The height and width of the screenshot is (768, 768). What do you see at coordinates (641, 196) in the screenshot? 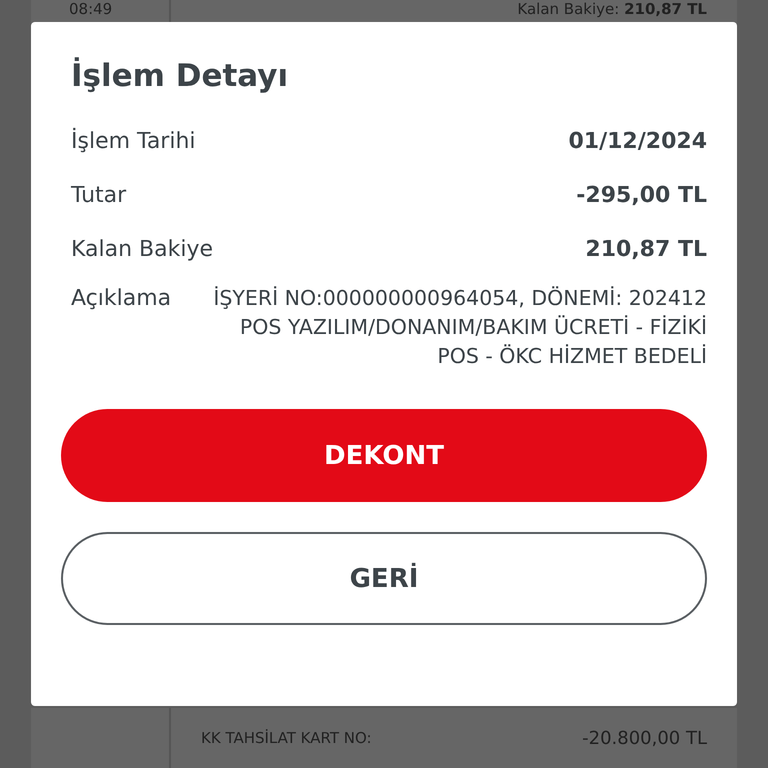
I see `field-value: -295,00 TL` at bounding box center [641, 196].